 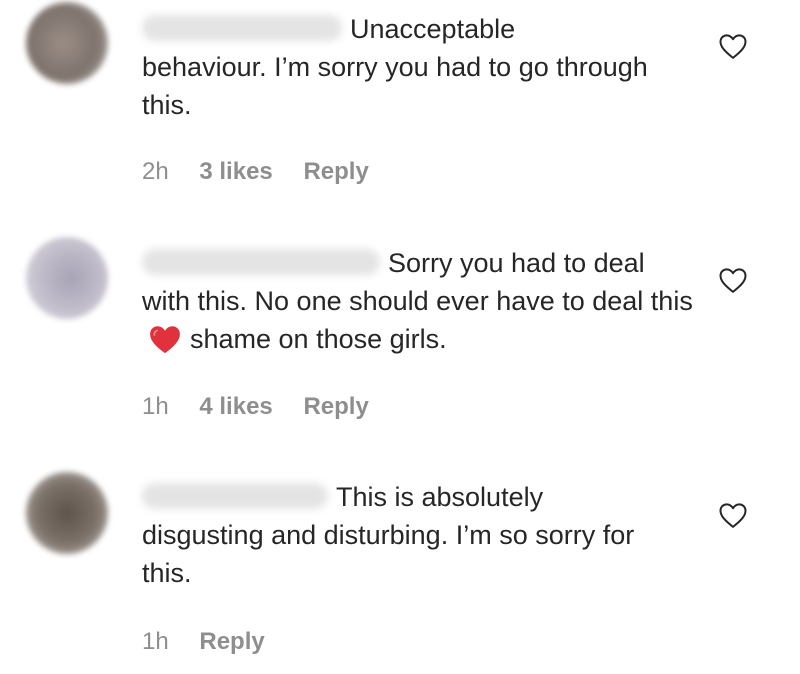 I want to click on comment-meta: 2h 3 likes Reply, so click(x=267, y=172).